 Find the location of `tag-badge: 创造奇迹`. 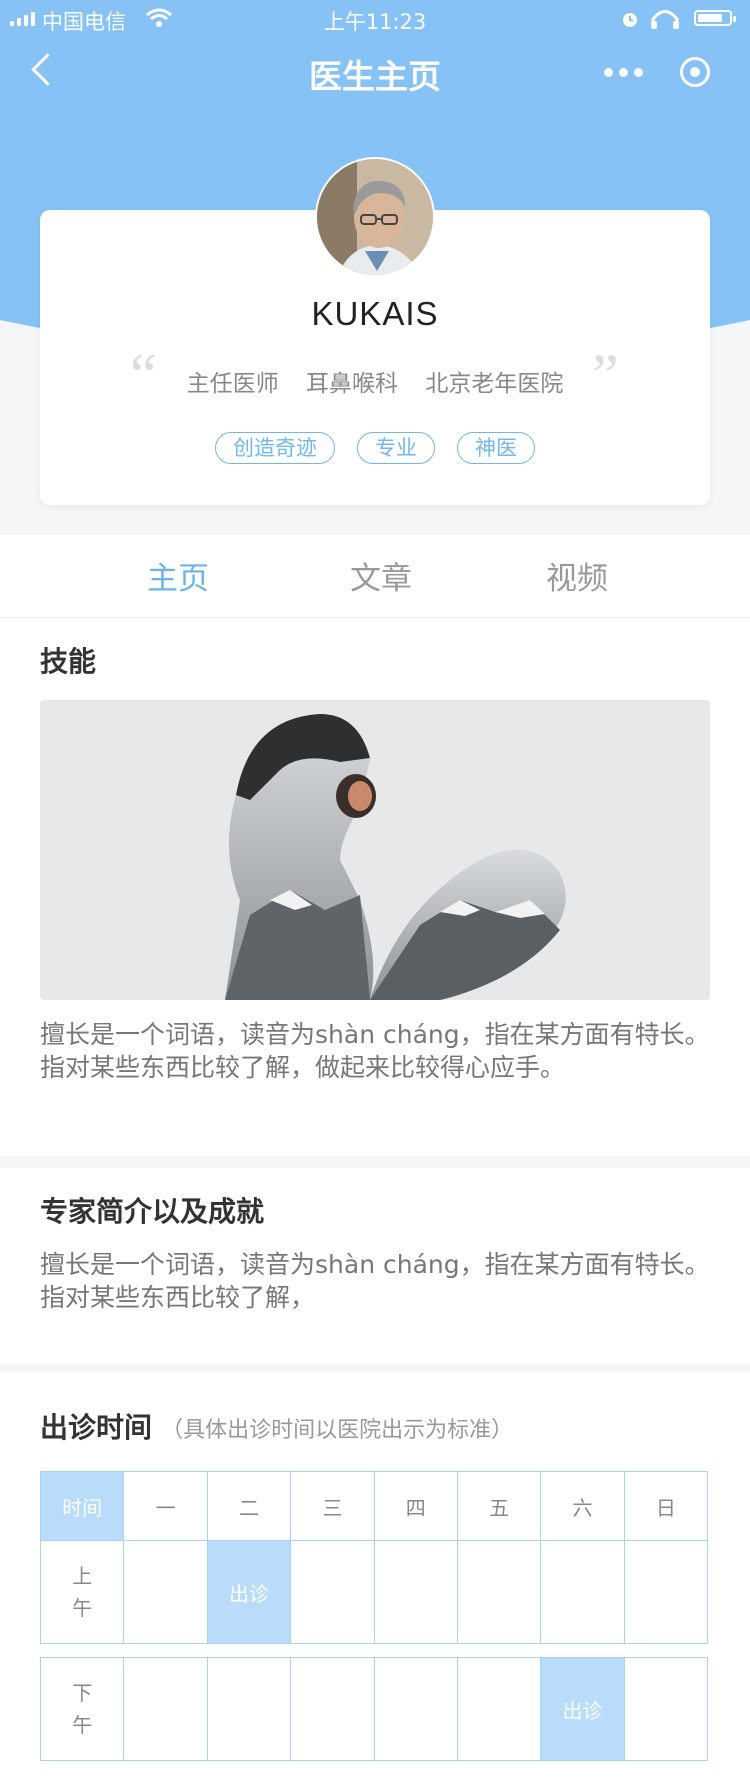

tag-badge: 创造奇迹 is located at coordinates (275, 448).